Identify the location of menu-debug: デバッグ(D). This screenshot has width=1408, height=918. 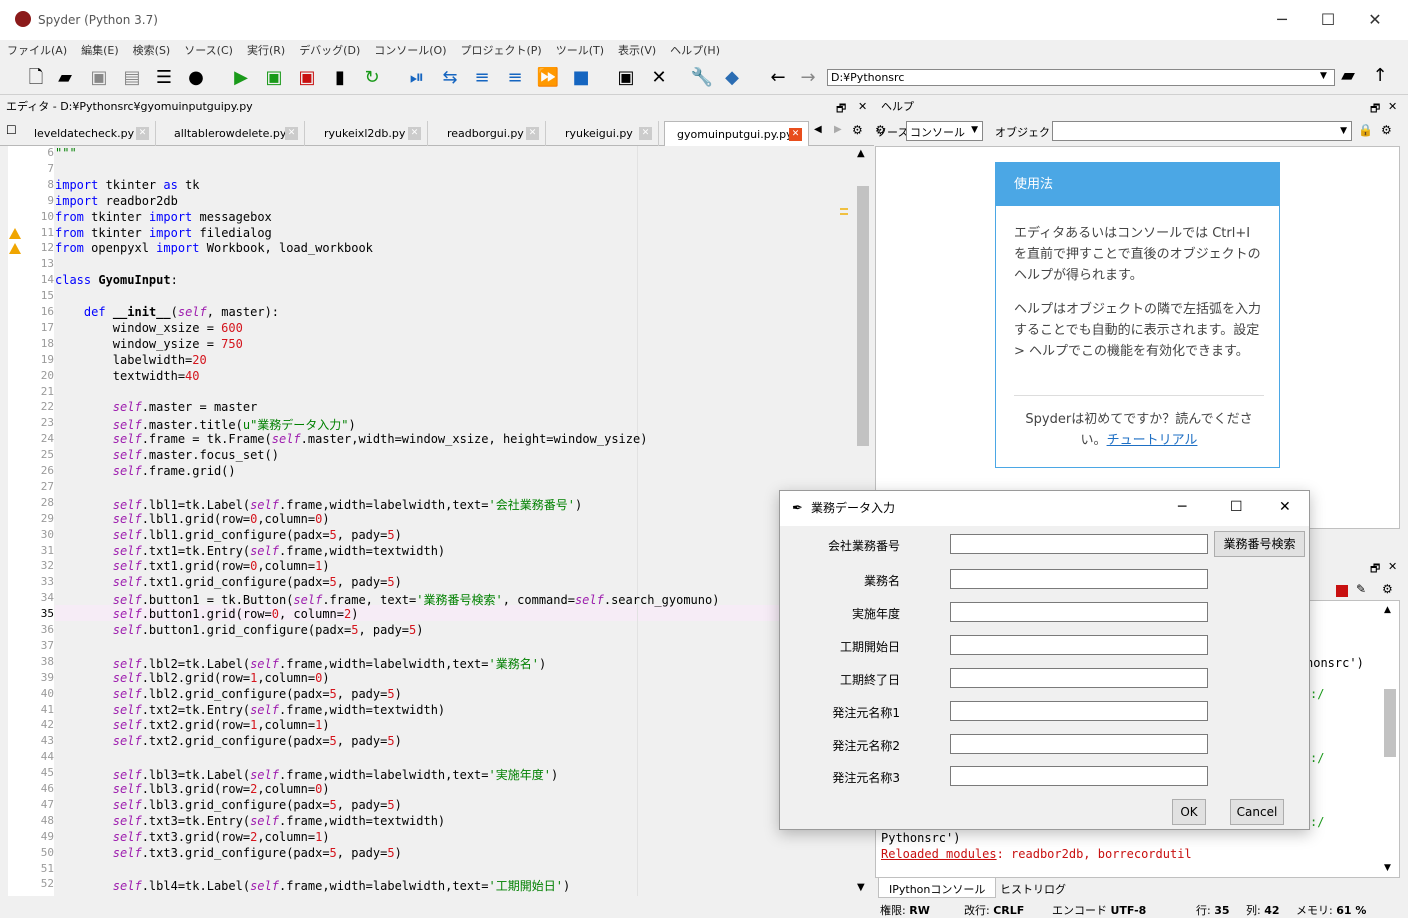
(329, 49).